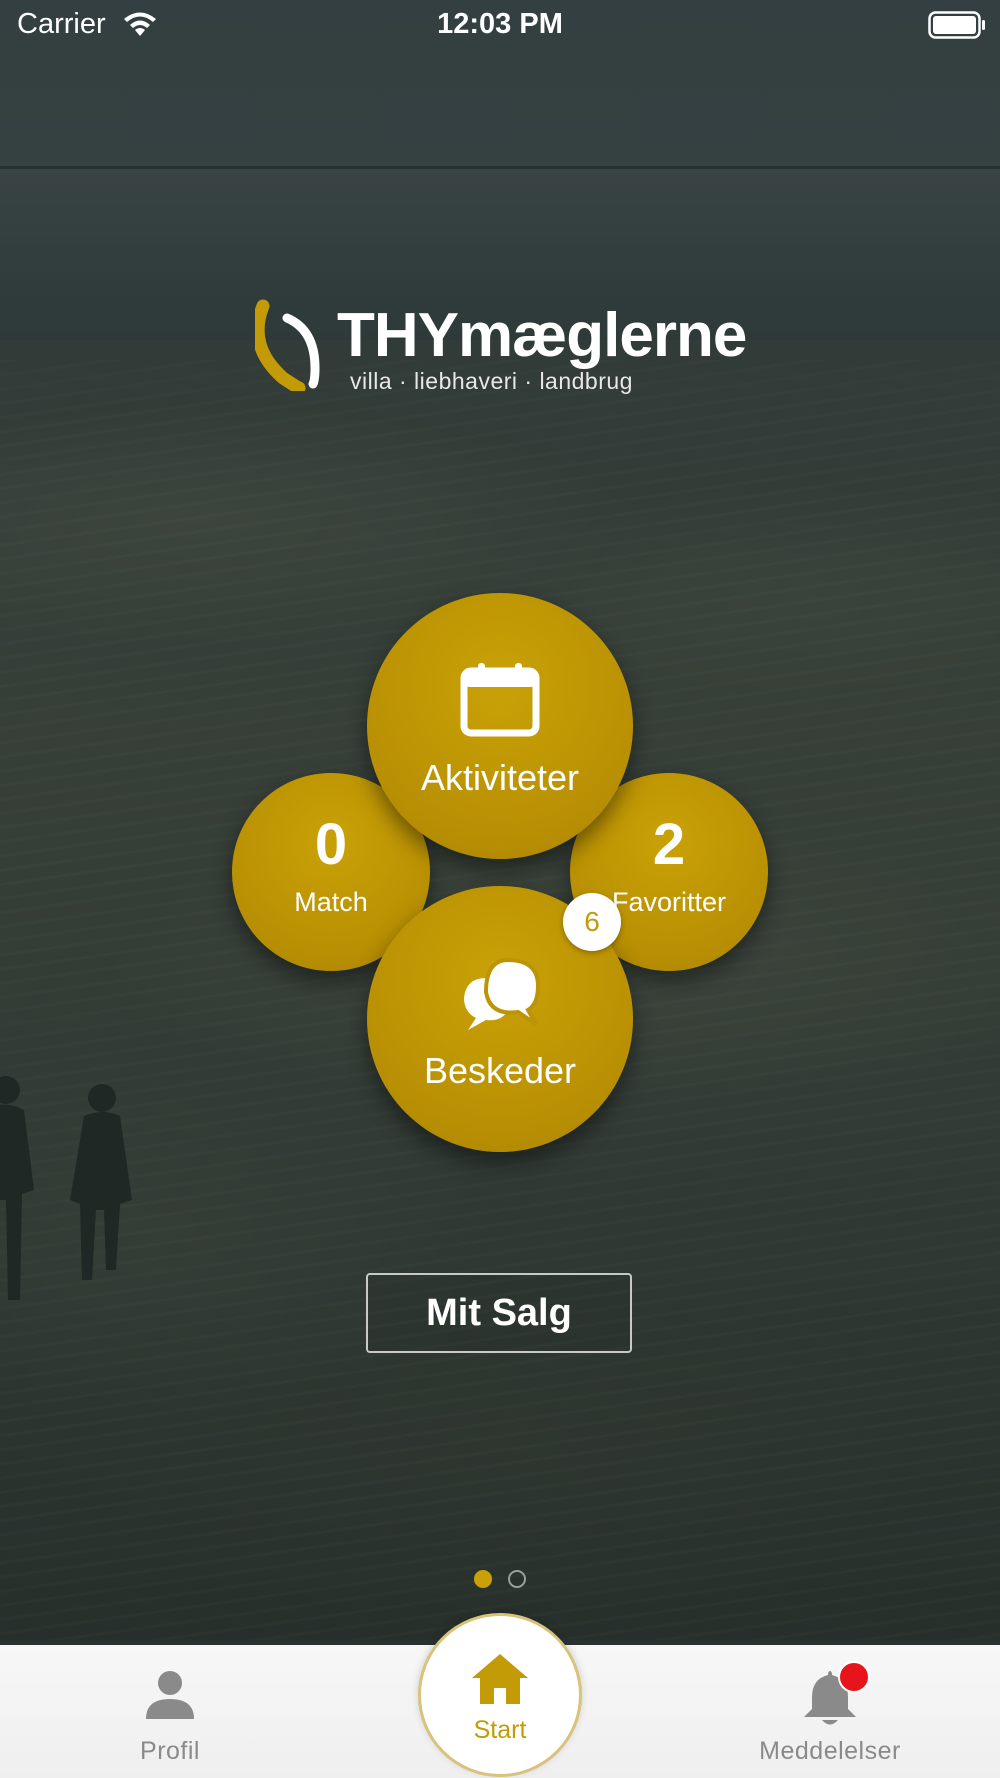 This screenshot has width=1000, height=1778. I want to click on tab-start: Start, so click(500, 1695).